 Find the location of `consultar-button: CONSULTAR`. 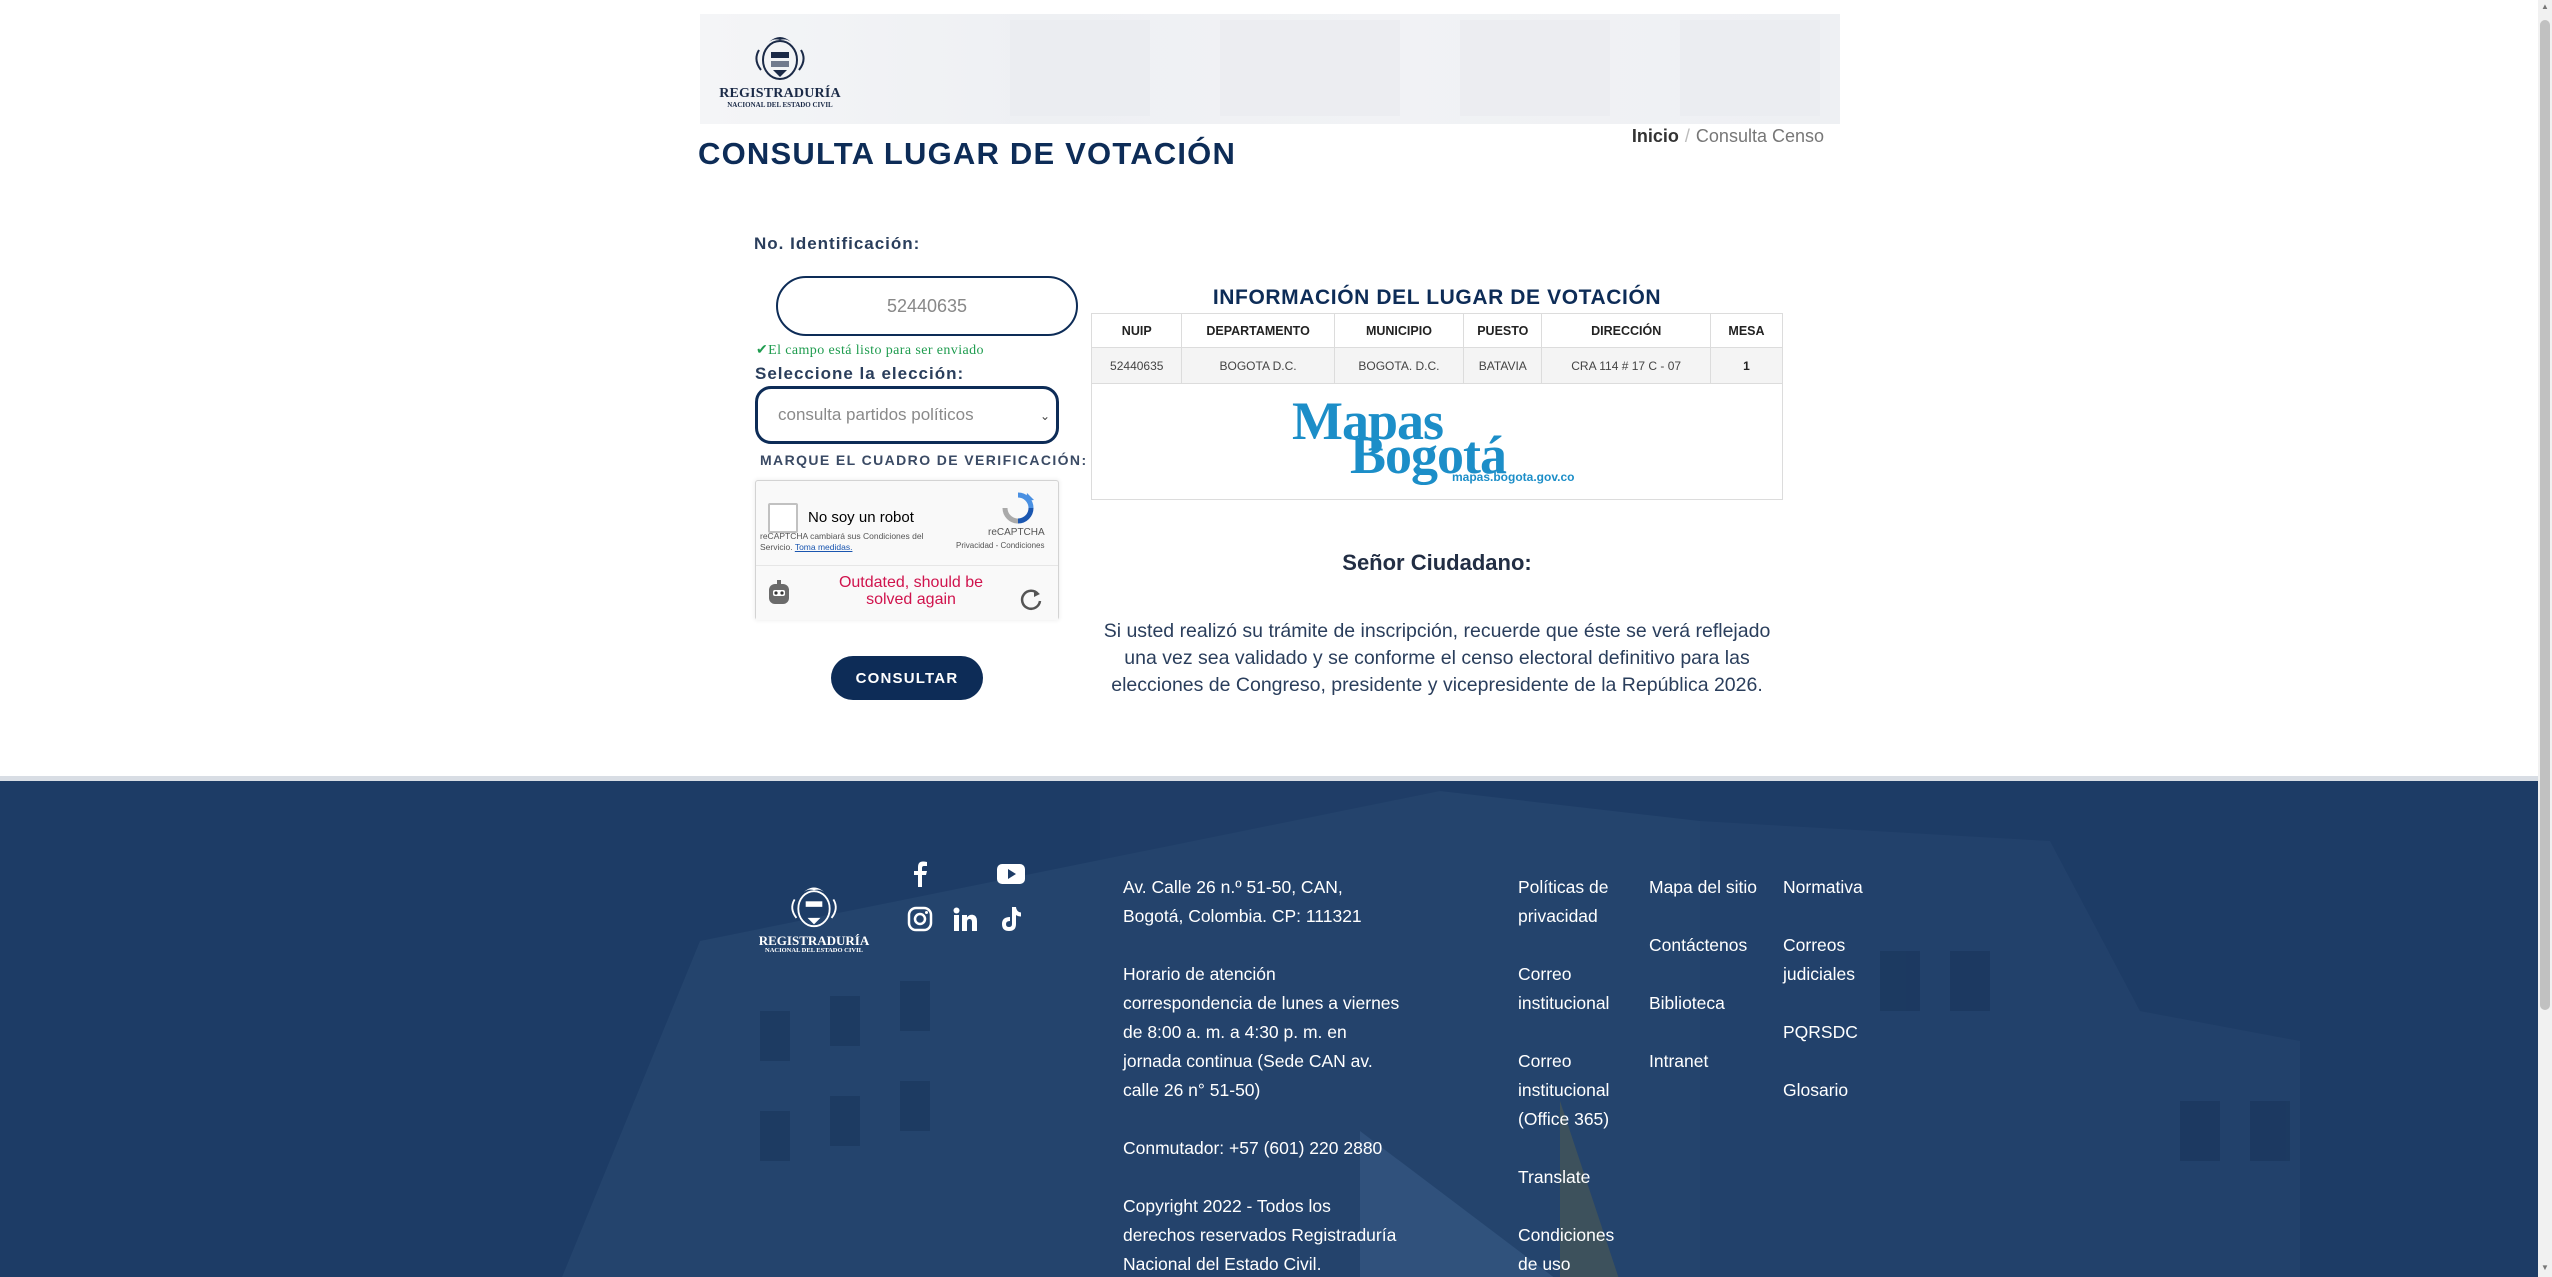

consultar-button: CONSULTAR is located at coordinates (907, 678).